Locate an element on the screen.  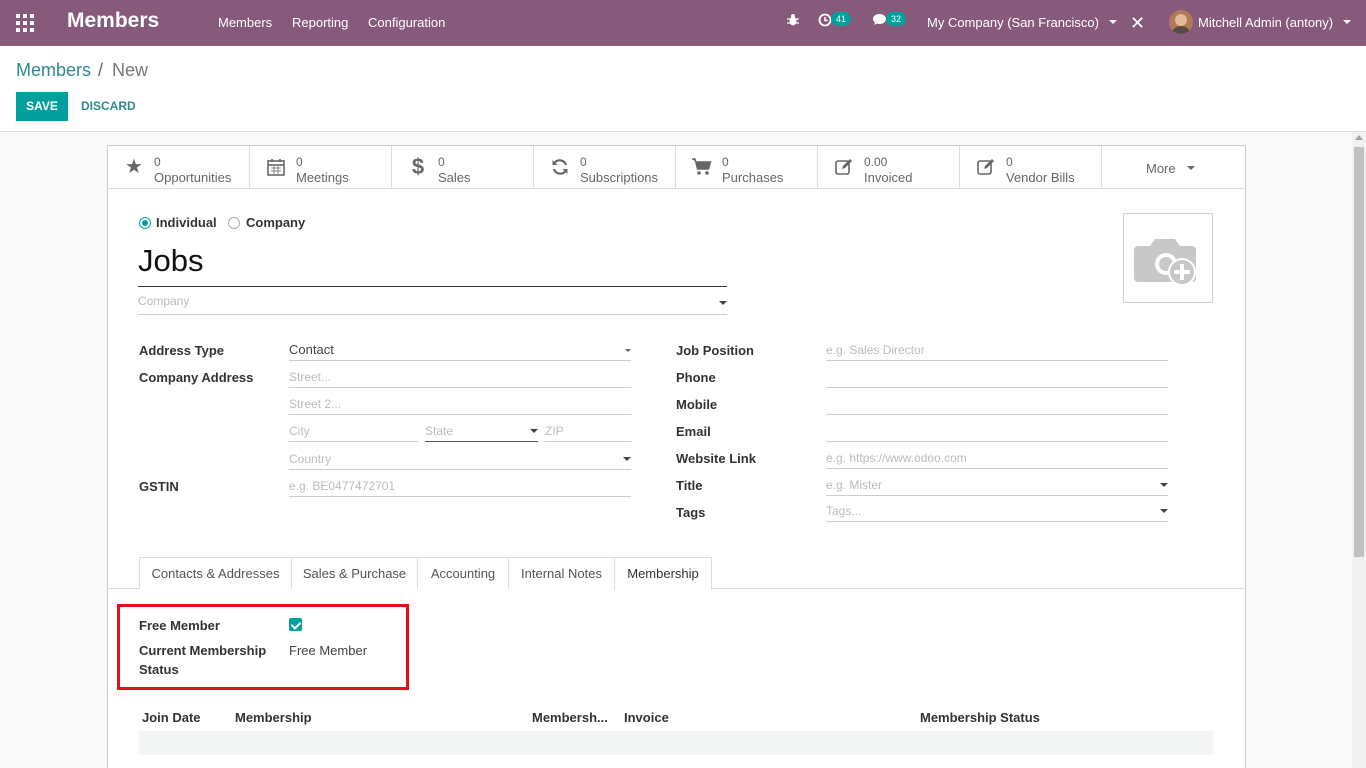
column-join-date: Join Date is located at coordinates (171, 717).